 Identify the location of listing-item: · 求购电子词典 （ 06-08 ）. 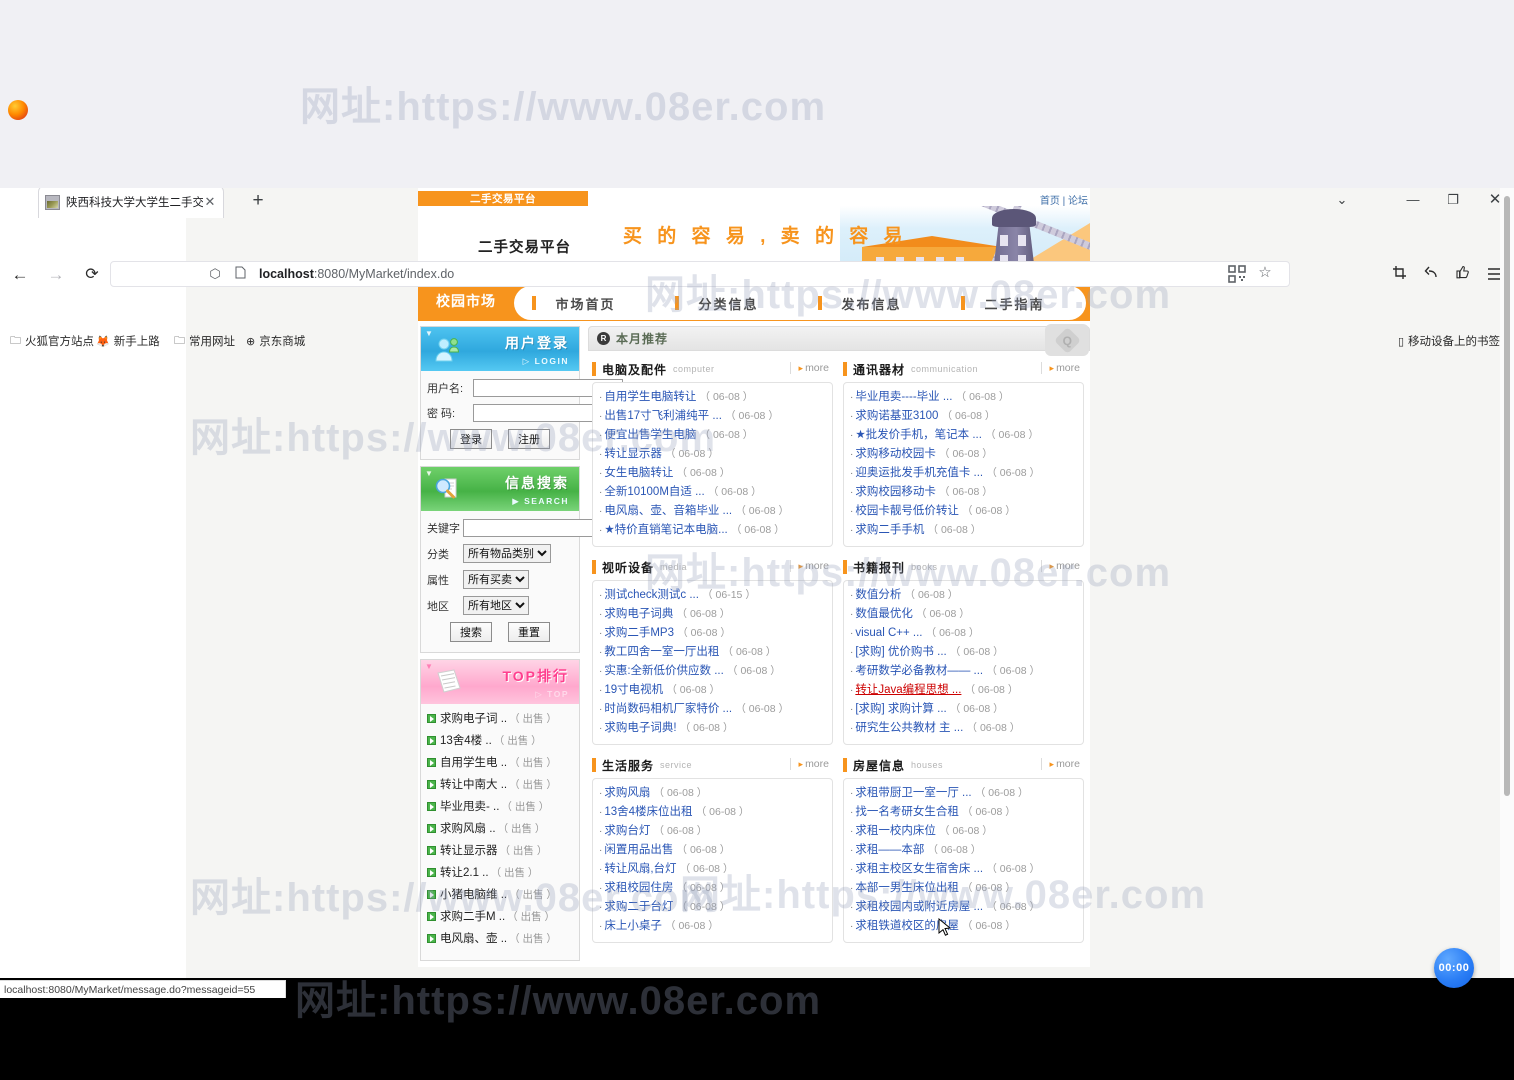
(712, 614).